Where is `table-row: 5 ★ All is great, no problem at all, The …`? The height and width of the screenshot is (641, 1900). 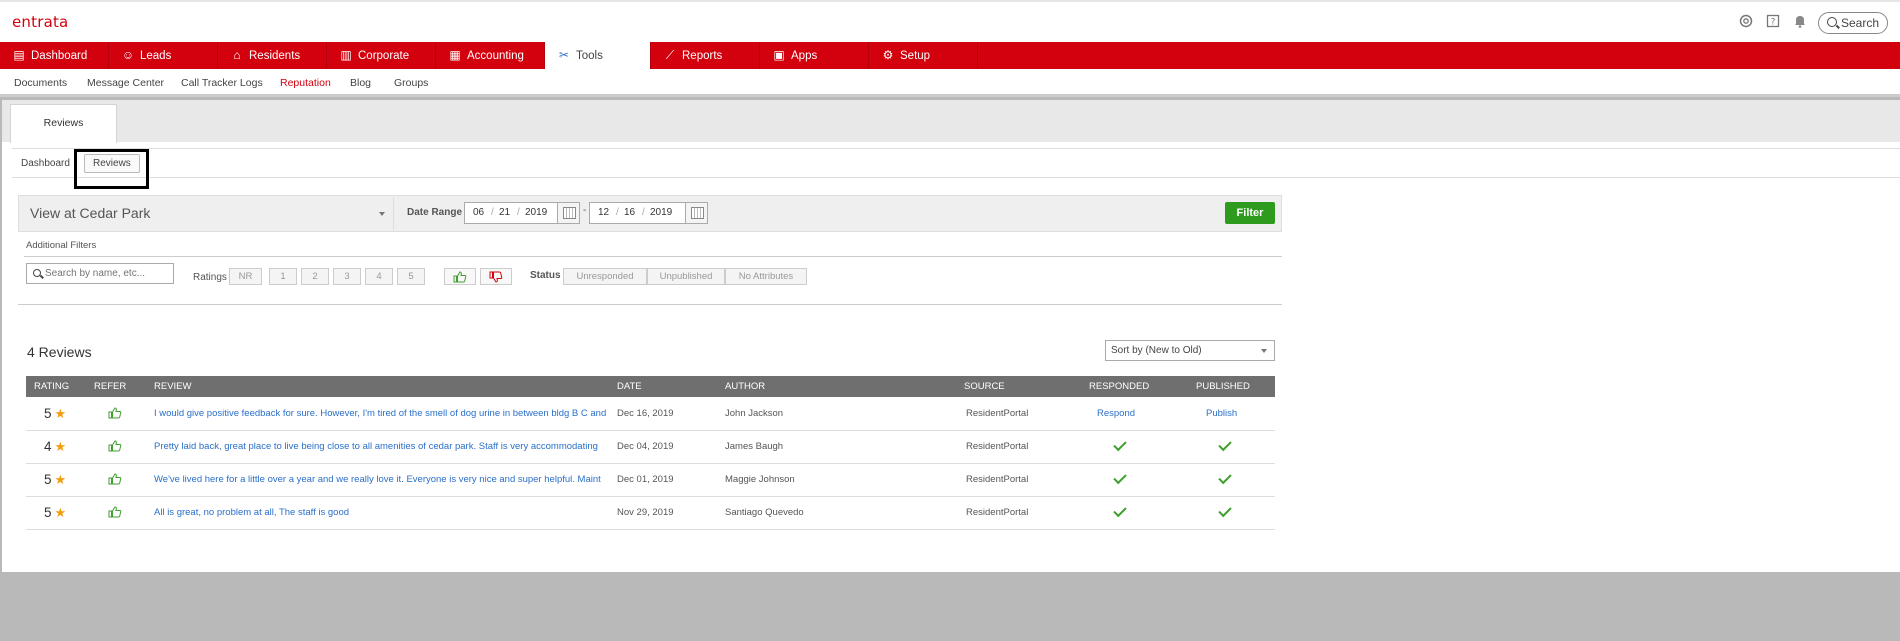 table-row: 5 ★ All is great, no problem at all, The … is located at coordinates (650, 513).